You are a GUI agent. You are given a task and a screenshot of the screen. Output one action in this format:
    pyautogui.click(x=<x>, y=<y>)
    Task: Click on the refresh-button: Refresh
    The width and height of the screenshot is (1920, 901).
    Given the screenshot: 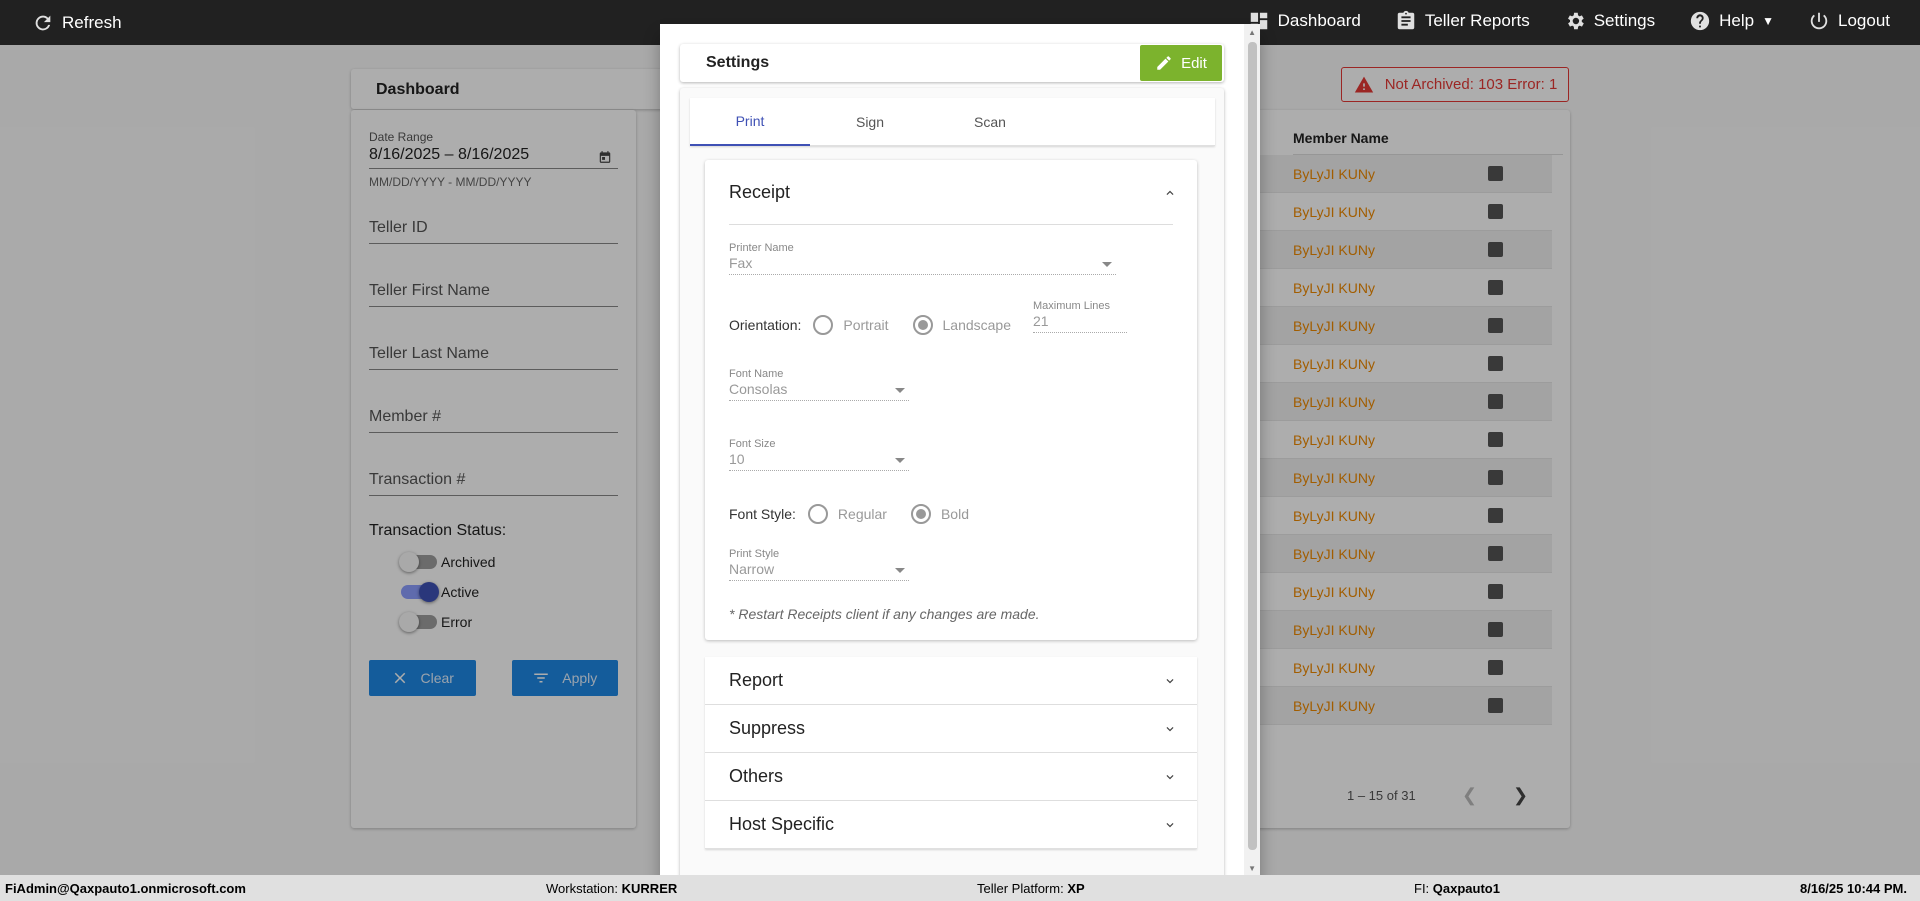 What is the action you would take?
    pyautogui.click(x=77, y=23)
    